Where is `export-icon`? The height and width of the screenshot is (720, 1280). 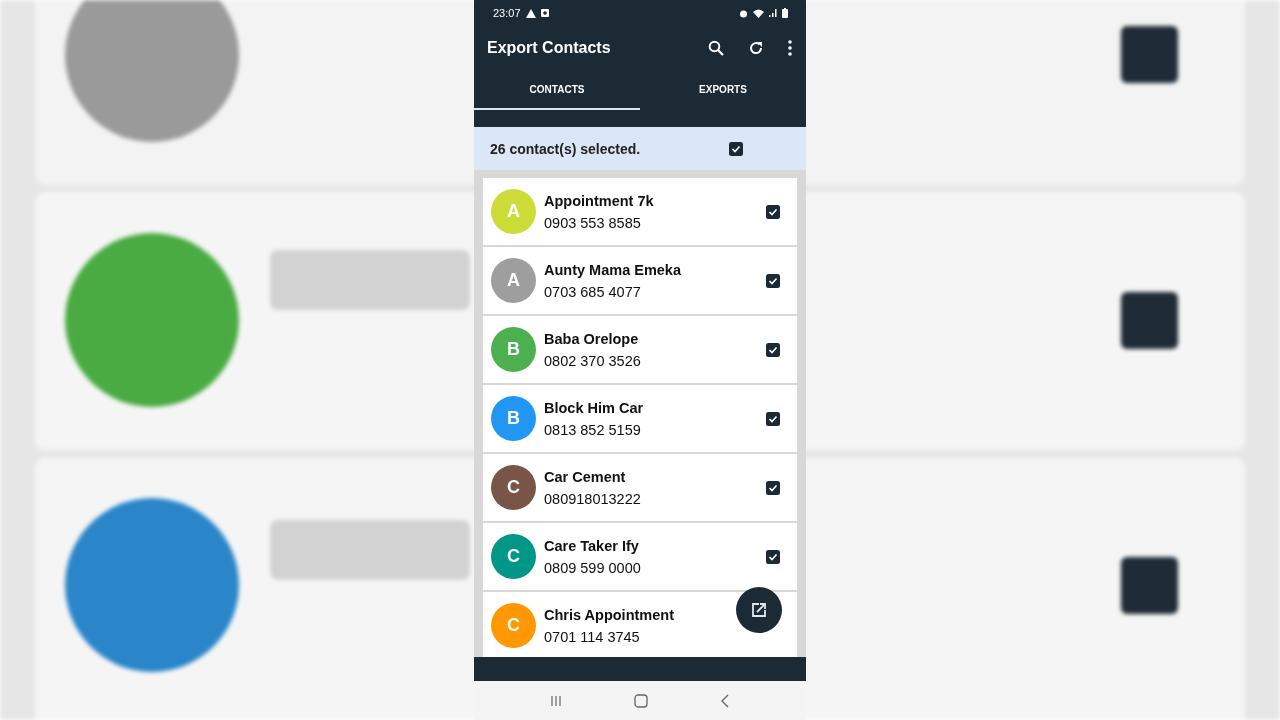
export-icon is located at coordinates (759, 610).